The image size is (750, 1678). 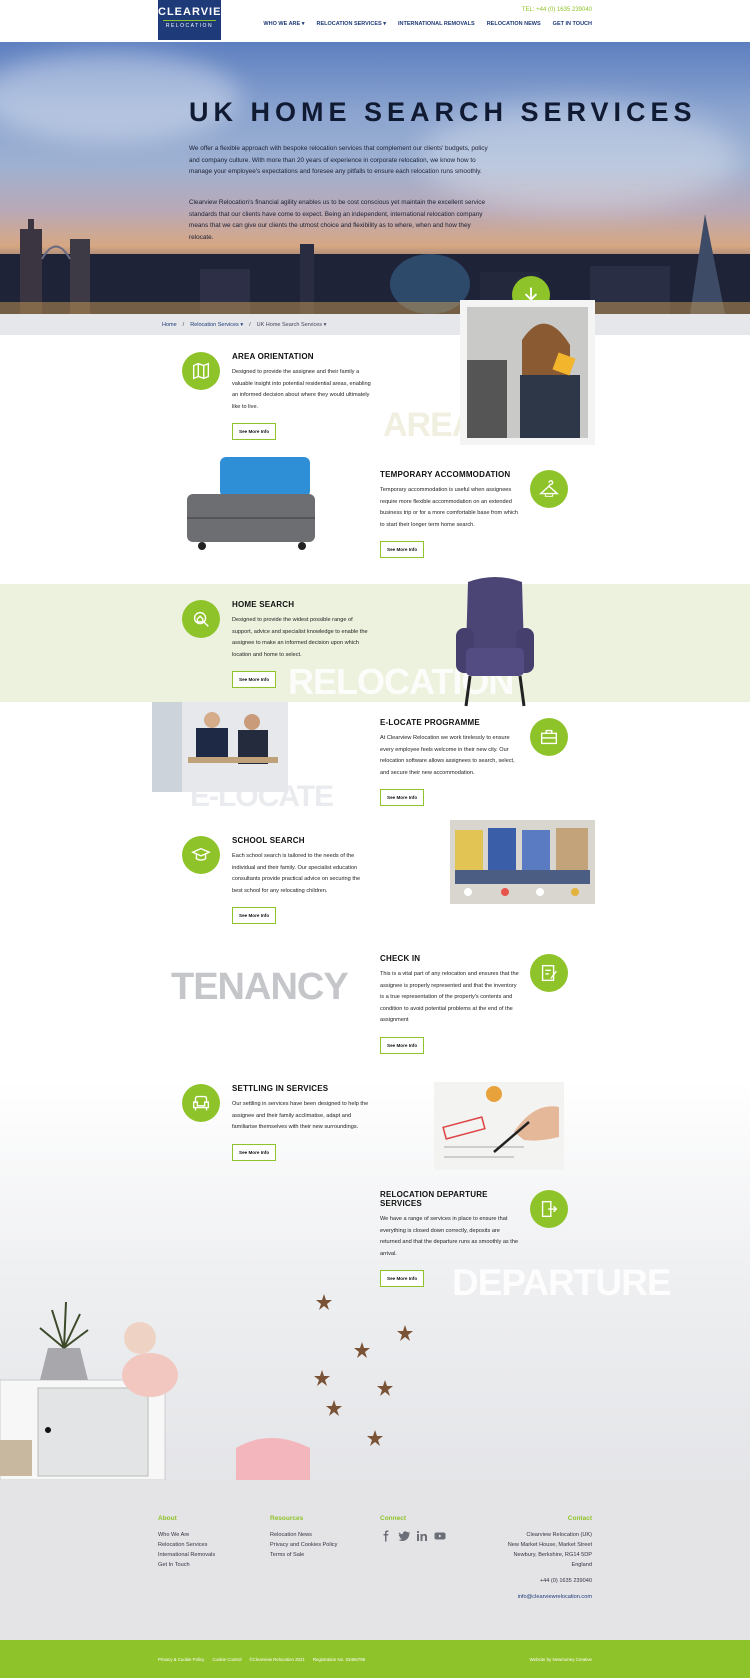 What do you see at coordinates (527, 372) in the screenshot?
I see `woman-with-sticky-note-photo` at bounding box center [527, 372].